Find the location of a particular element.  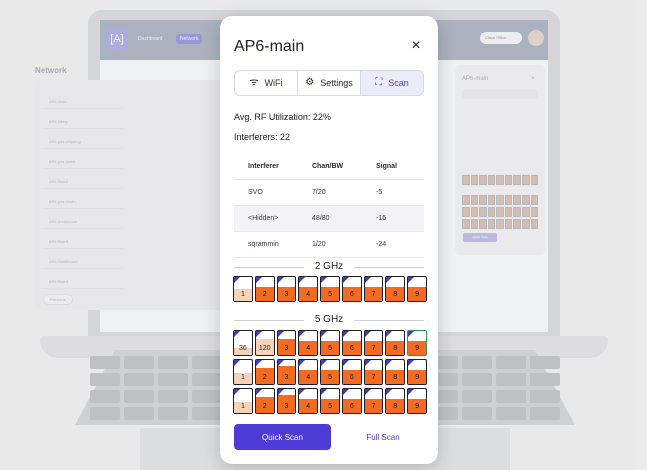

interferer-name: sqrammin is located at coordinates (263, 244).